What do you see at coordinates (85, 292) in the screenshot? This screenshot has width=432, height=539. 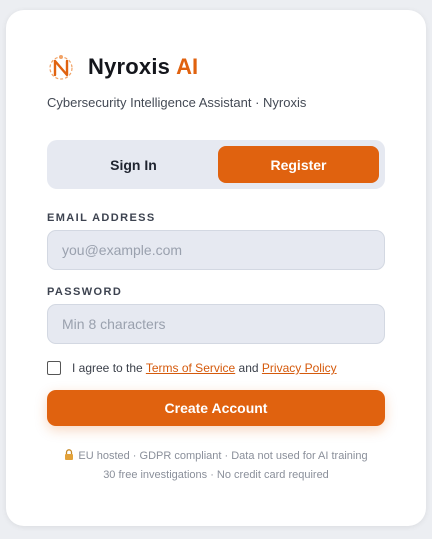 I see `password-label: PASSWORD` at bounding box center [85, 292].